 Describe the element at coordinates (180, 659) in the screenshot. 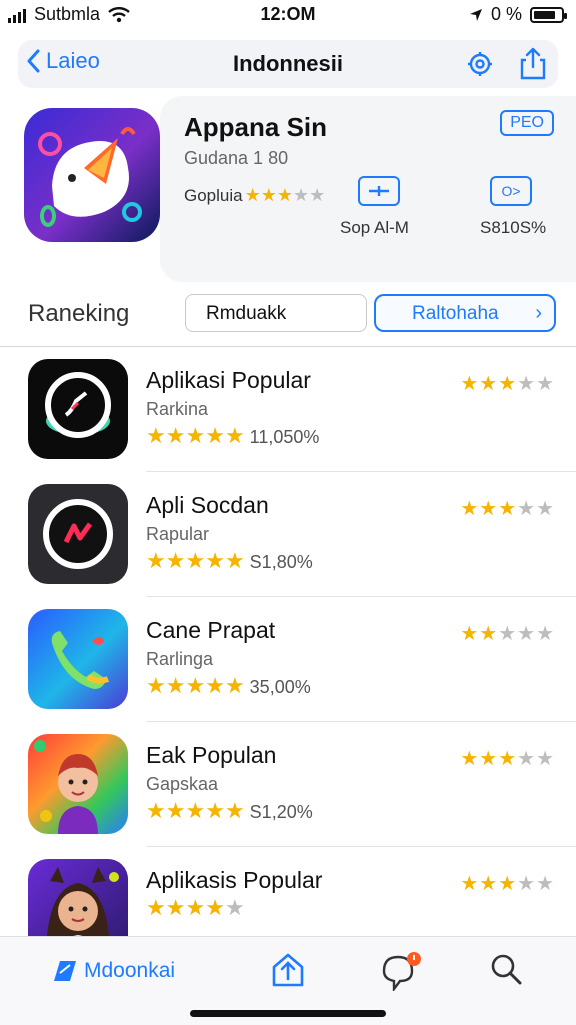

I see `app-subtitle: Rarlinga` at that location.